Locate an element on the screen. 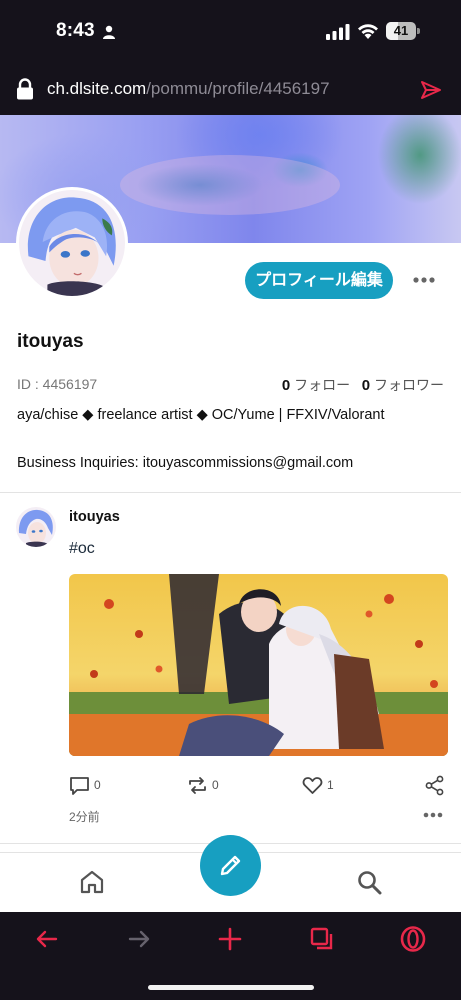 The image size is (461, 1000). post-hashtag: #oc is located at coordinates (82, 549).